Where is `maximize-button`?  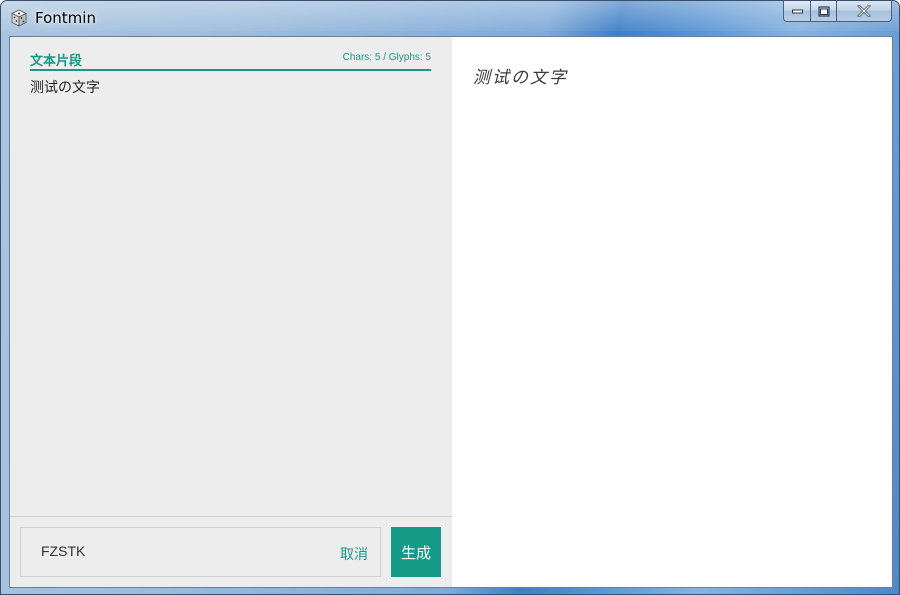
maximize-button is located at coordinates (823, 11).